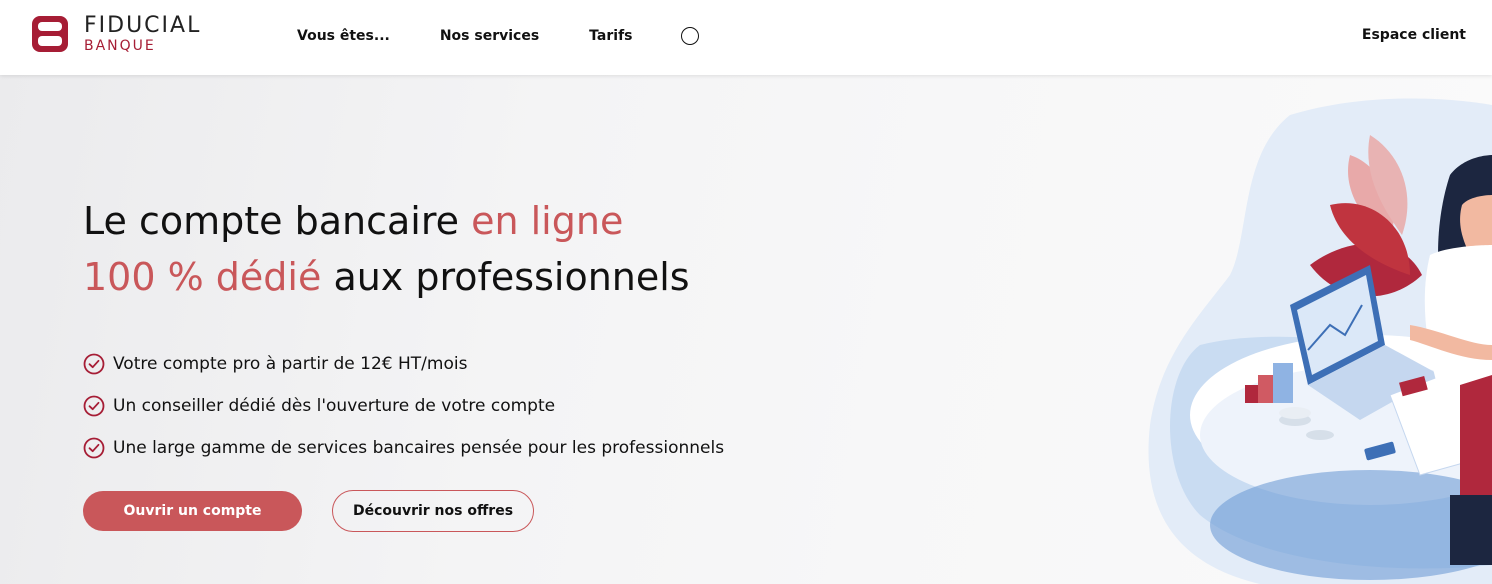  I want to click on title-part2: aux professionnels, so click(505, 277).